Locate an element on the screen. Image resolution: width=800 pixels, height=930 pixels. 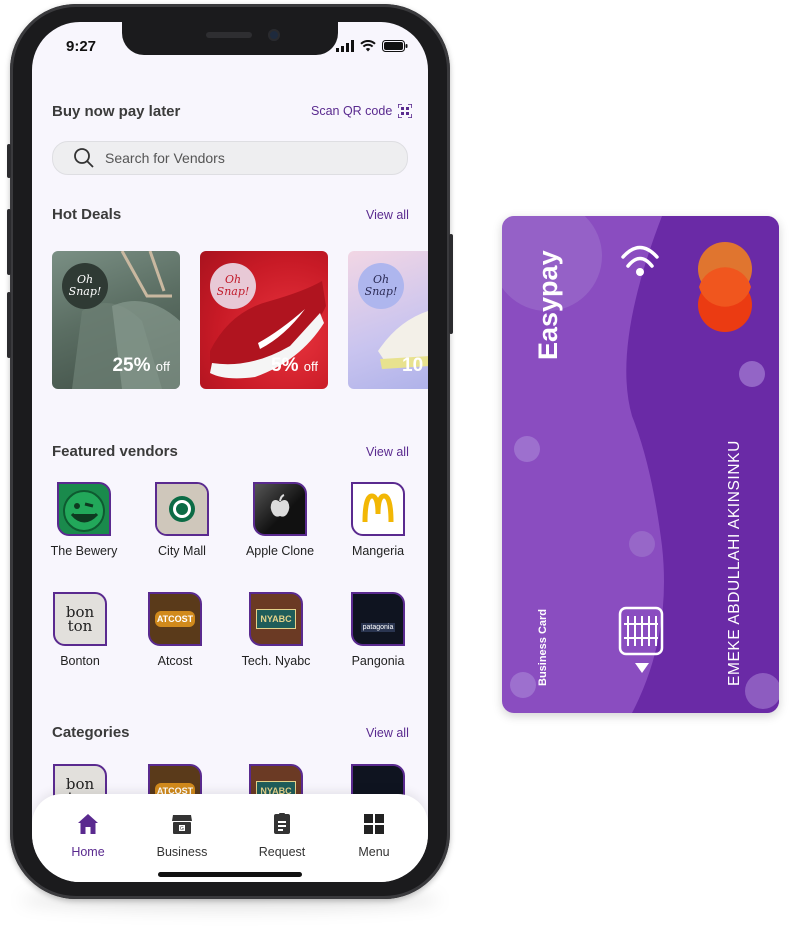
scan-qr-button: Scan QR code is located at coordinates (362, 111).